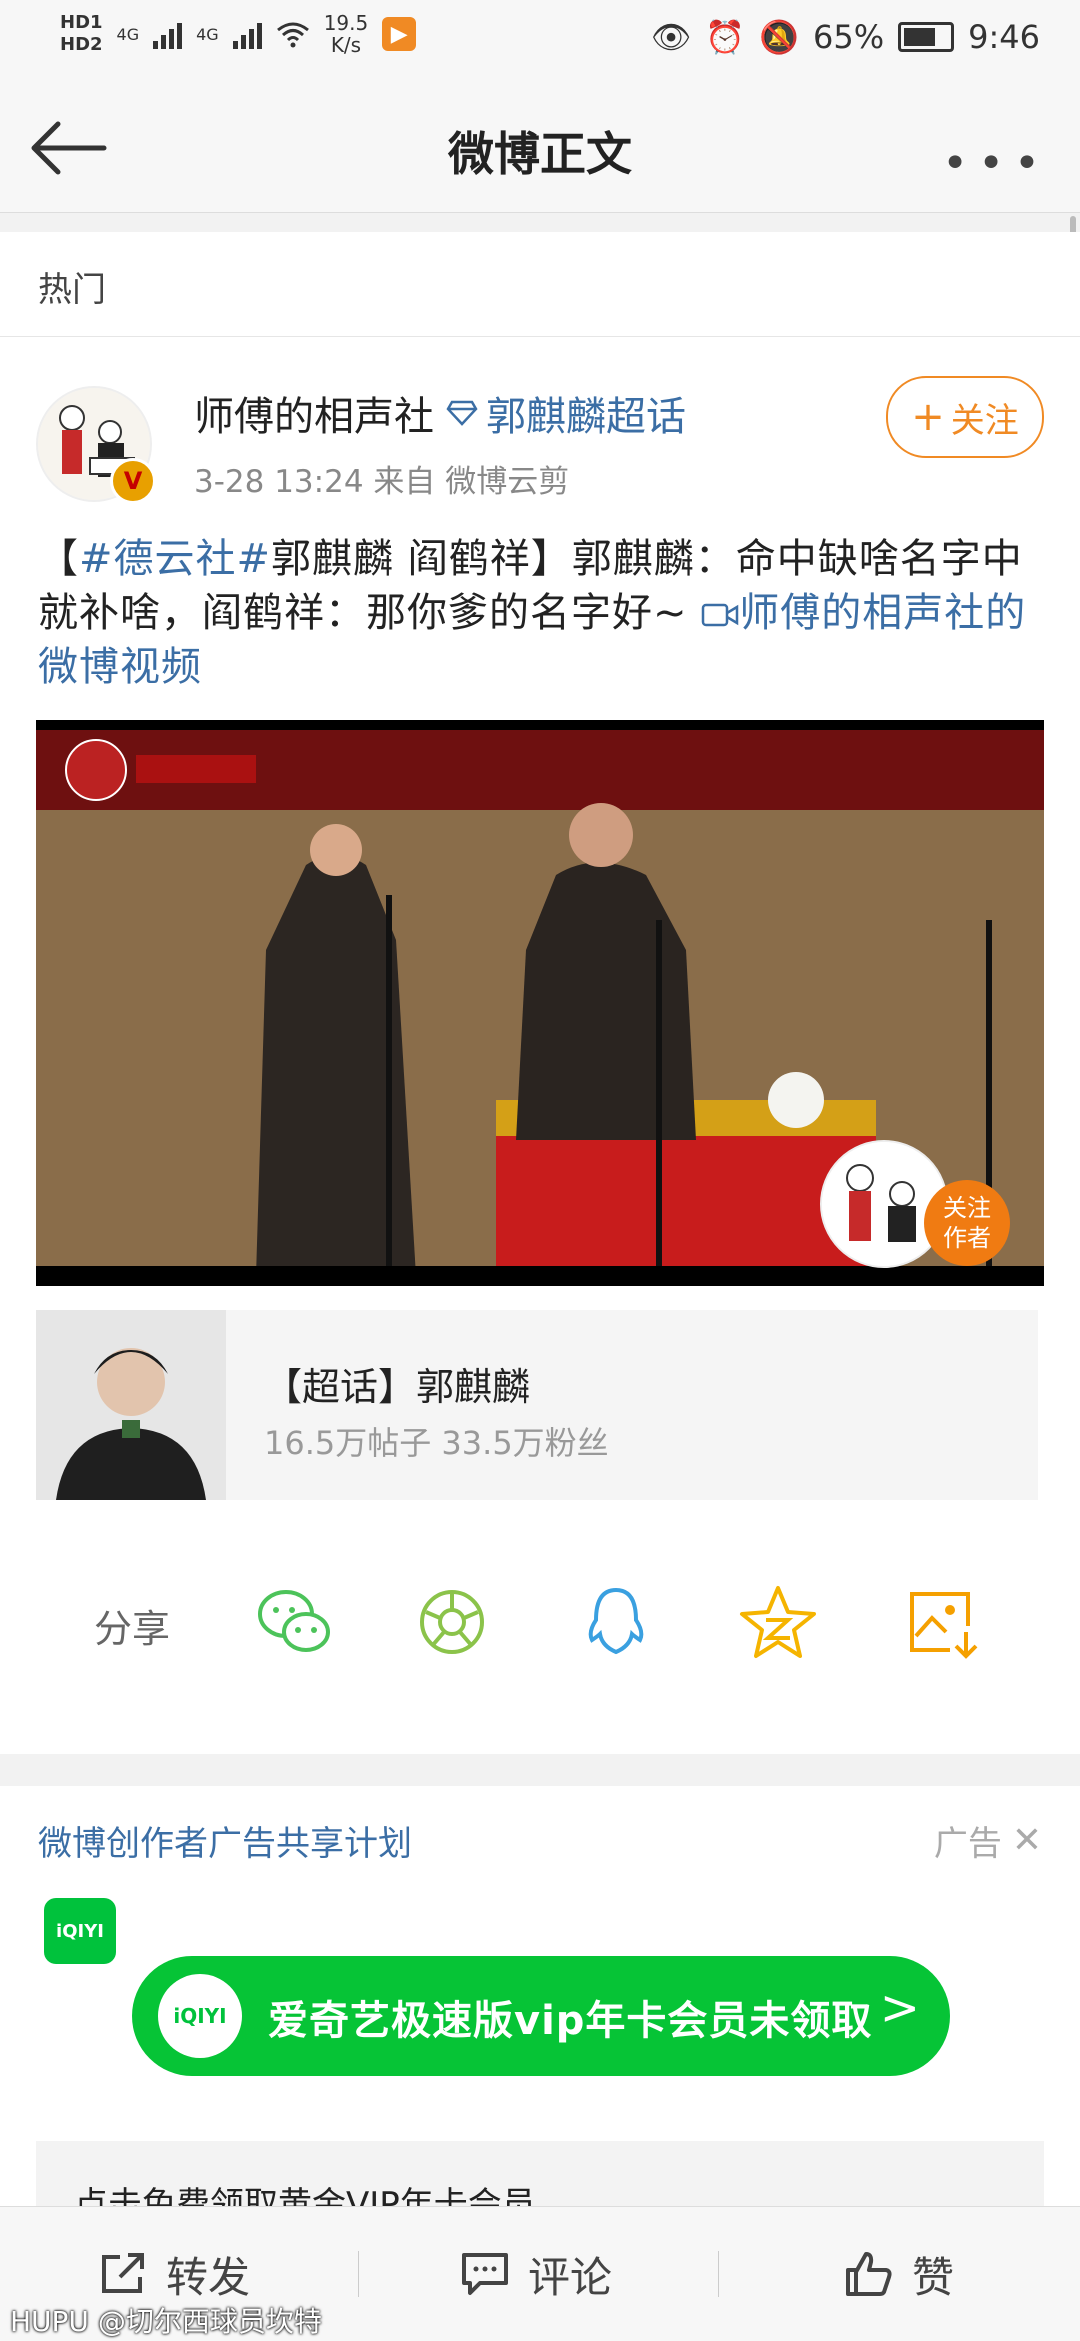  I want to click on ad-banner: iQIYI 爱奇艺极速版vip年卡会员未领取 >, so click(541, 2016).